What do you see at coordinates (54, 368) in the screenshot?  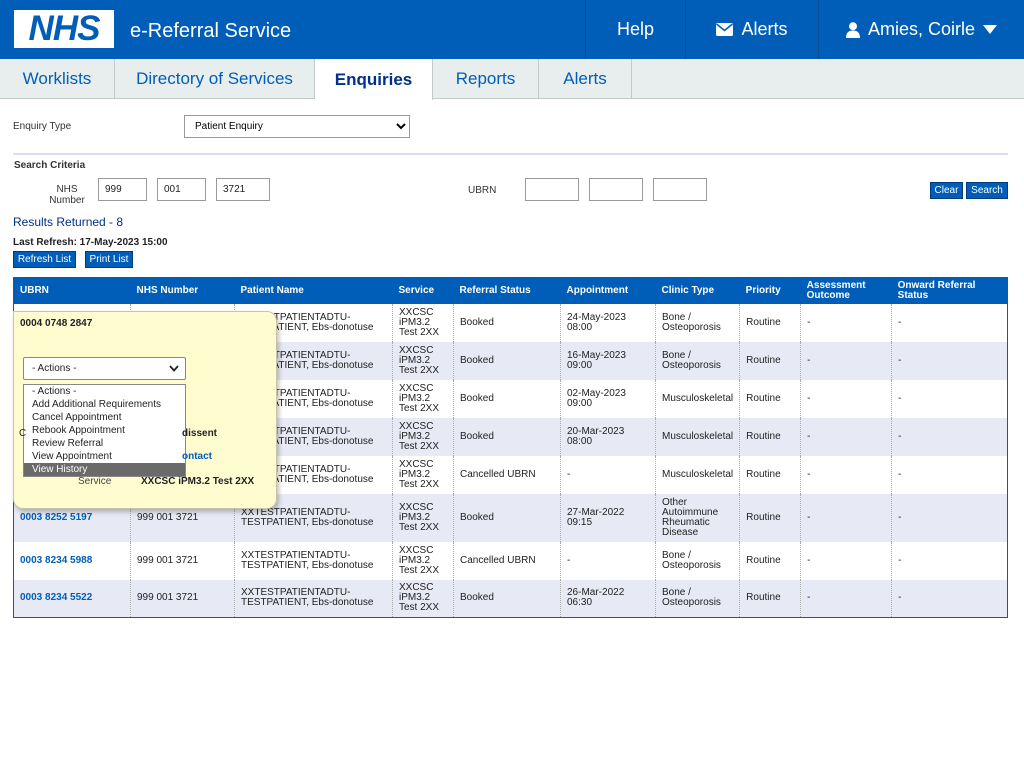 I see `actions-select-value: - Actions -` at bounding box center [54, 368].